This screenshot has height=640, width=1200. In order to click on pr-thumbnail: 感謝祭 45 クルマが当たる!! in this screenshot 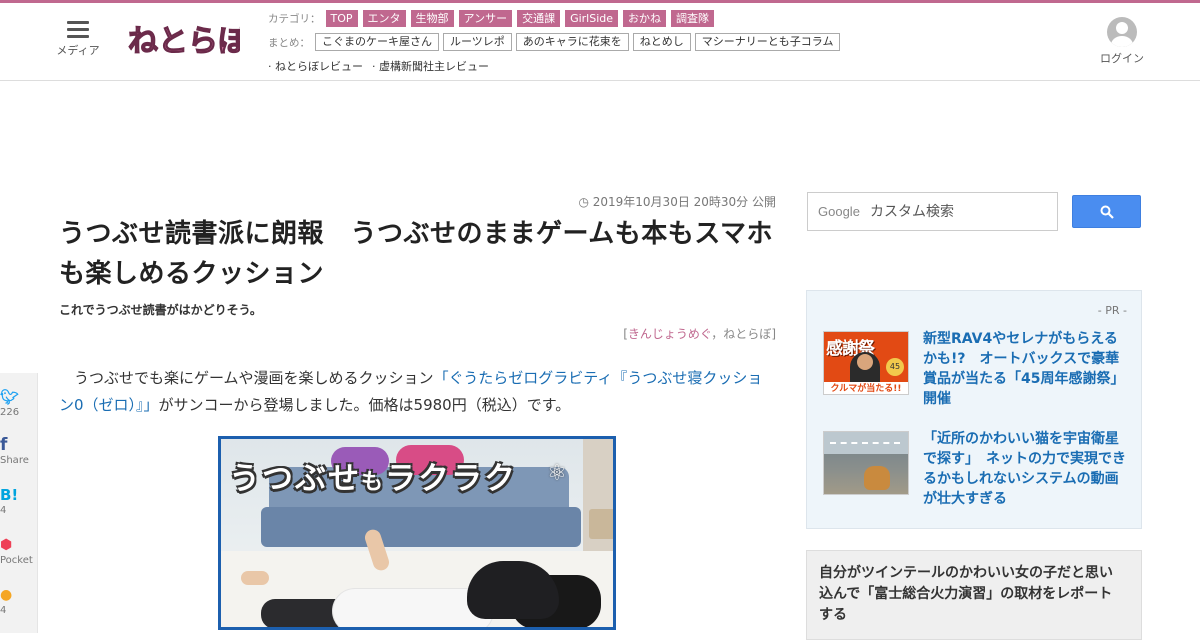, I will do `click(866, 363)`.